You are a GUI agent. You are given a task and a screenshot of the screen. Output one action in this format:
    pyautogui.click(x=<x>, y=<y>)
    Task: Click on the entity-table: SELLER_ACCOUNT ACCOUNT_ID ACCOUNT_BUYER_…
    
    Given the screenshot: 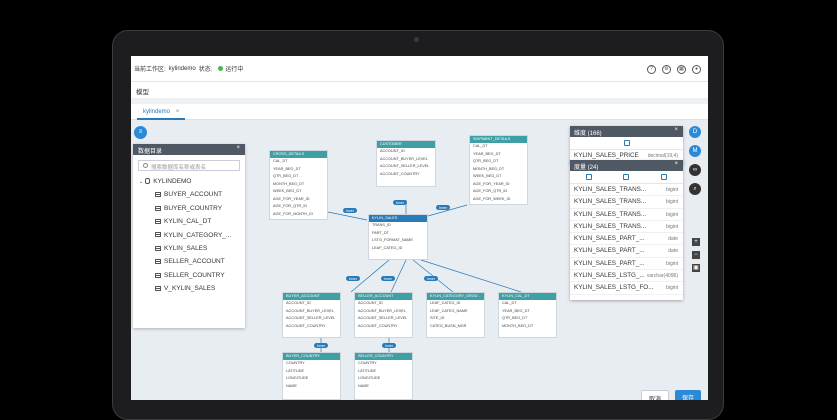 What is the action you would take?
    pyautogui.click(x=383, y=315)
    